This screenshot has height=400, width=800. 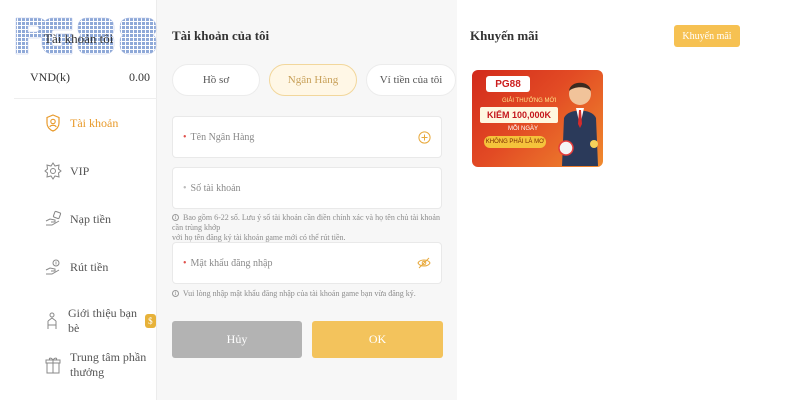 I want to click on sidebar-item-account: Tài khoản, so click(x=81, y=123).